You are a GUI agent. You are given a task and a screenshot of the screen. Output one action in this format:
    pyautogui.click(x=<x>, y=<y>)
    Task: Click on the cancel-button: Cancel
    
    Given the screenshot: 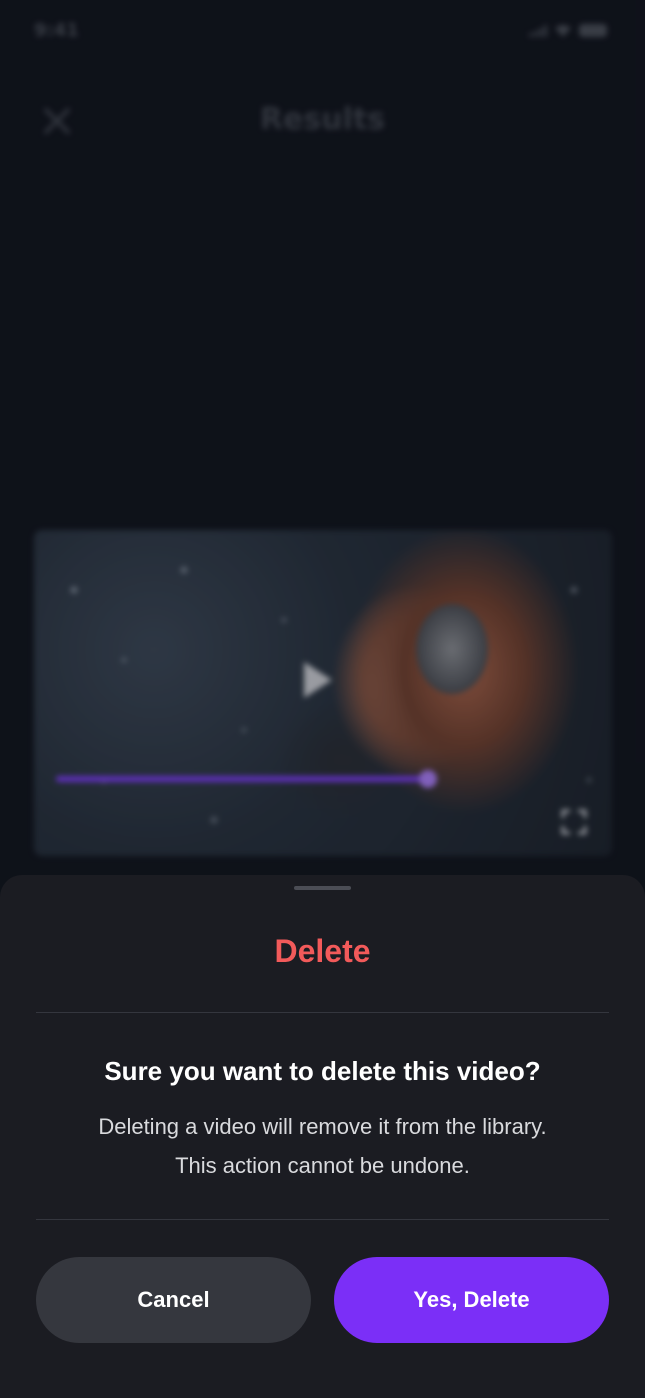 What is the action you would take?
    pyautogui.click(x=173, y=1300)
    